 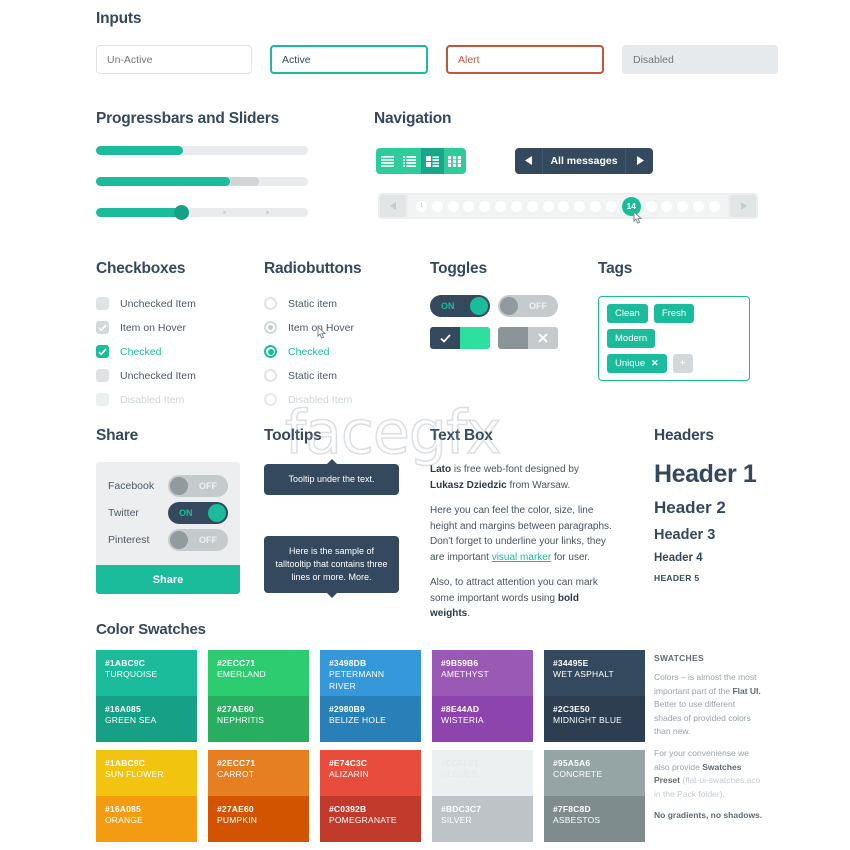 I want to click on swatch-name: POMEGRANATE, so click(x=363, y=820).